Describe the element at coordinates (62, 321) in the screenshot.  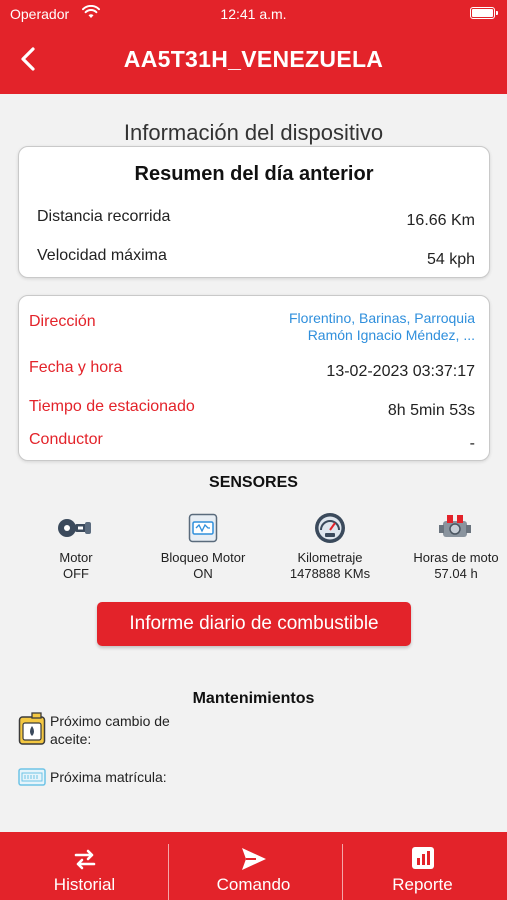
I see `address-label: Dirección` at that location.